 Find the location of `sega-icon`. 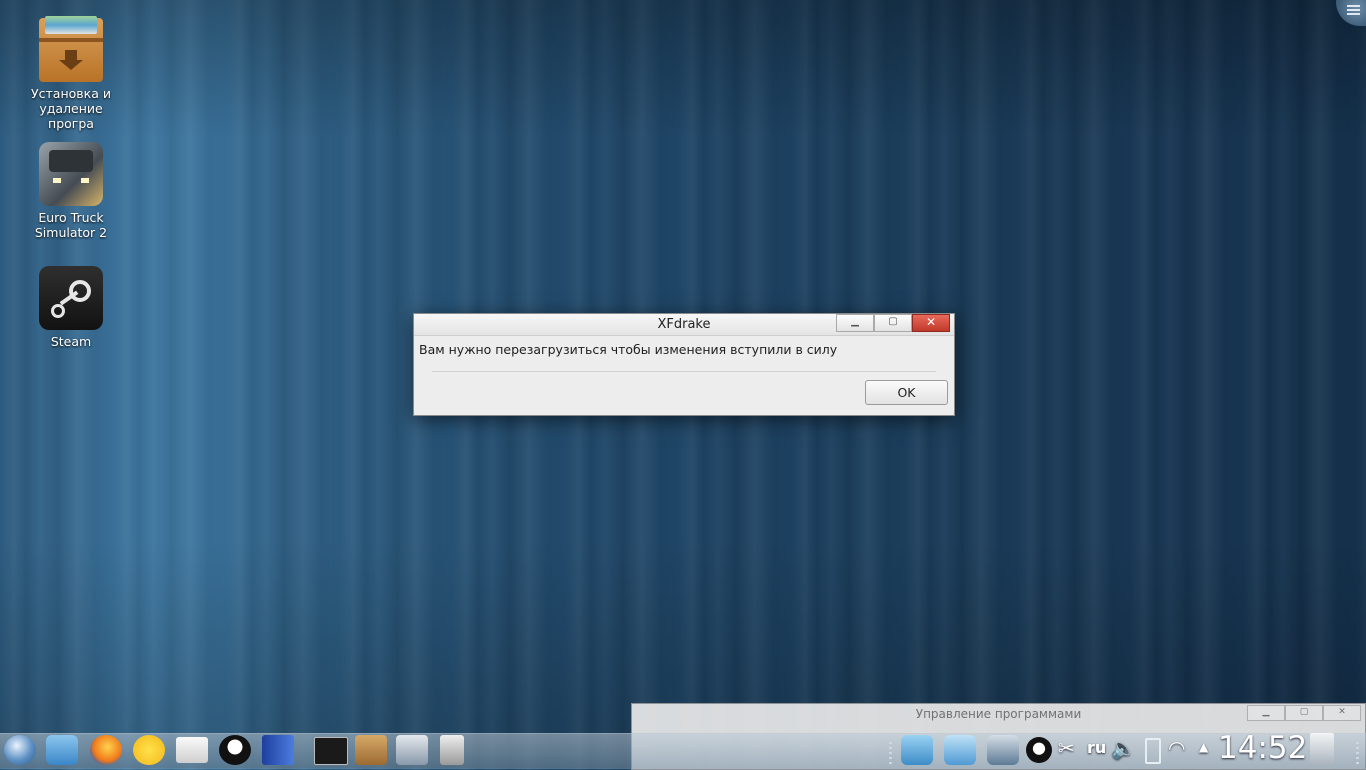

sega-icon is located at coordinates (278, 750).